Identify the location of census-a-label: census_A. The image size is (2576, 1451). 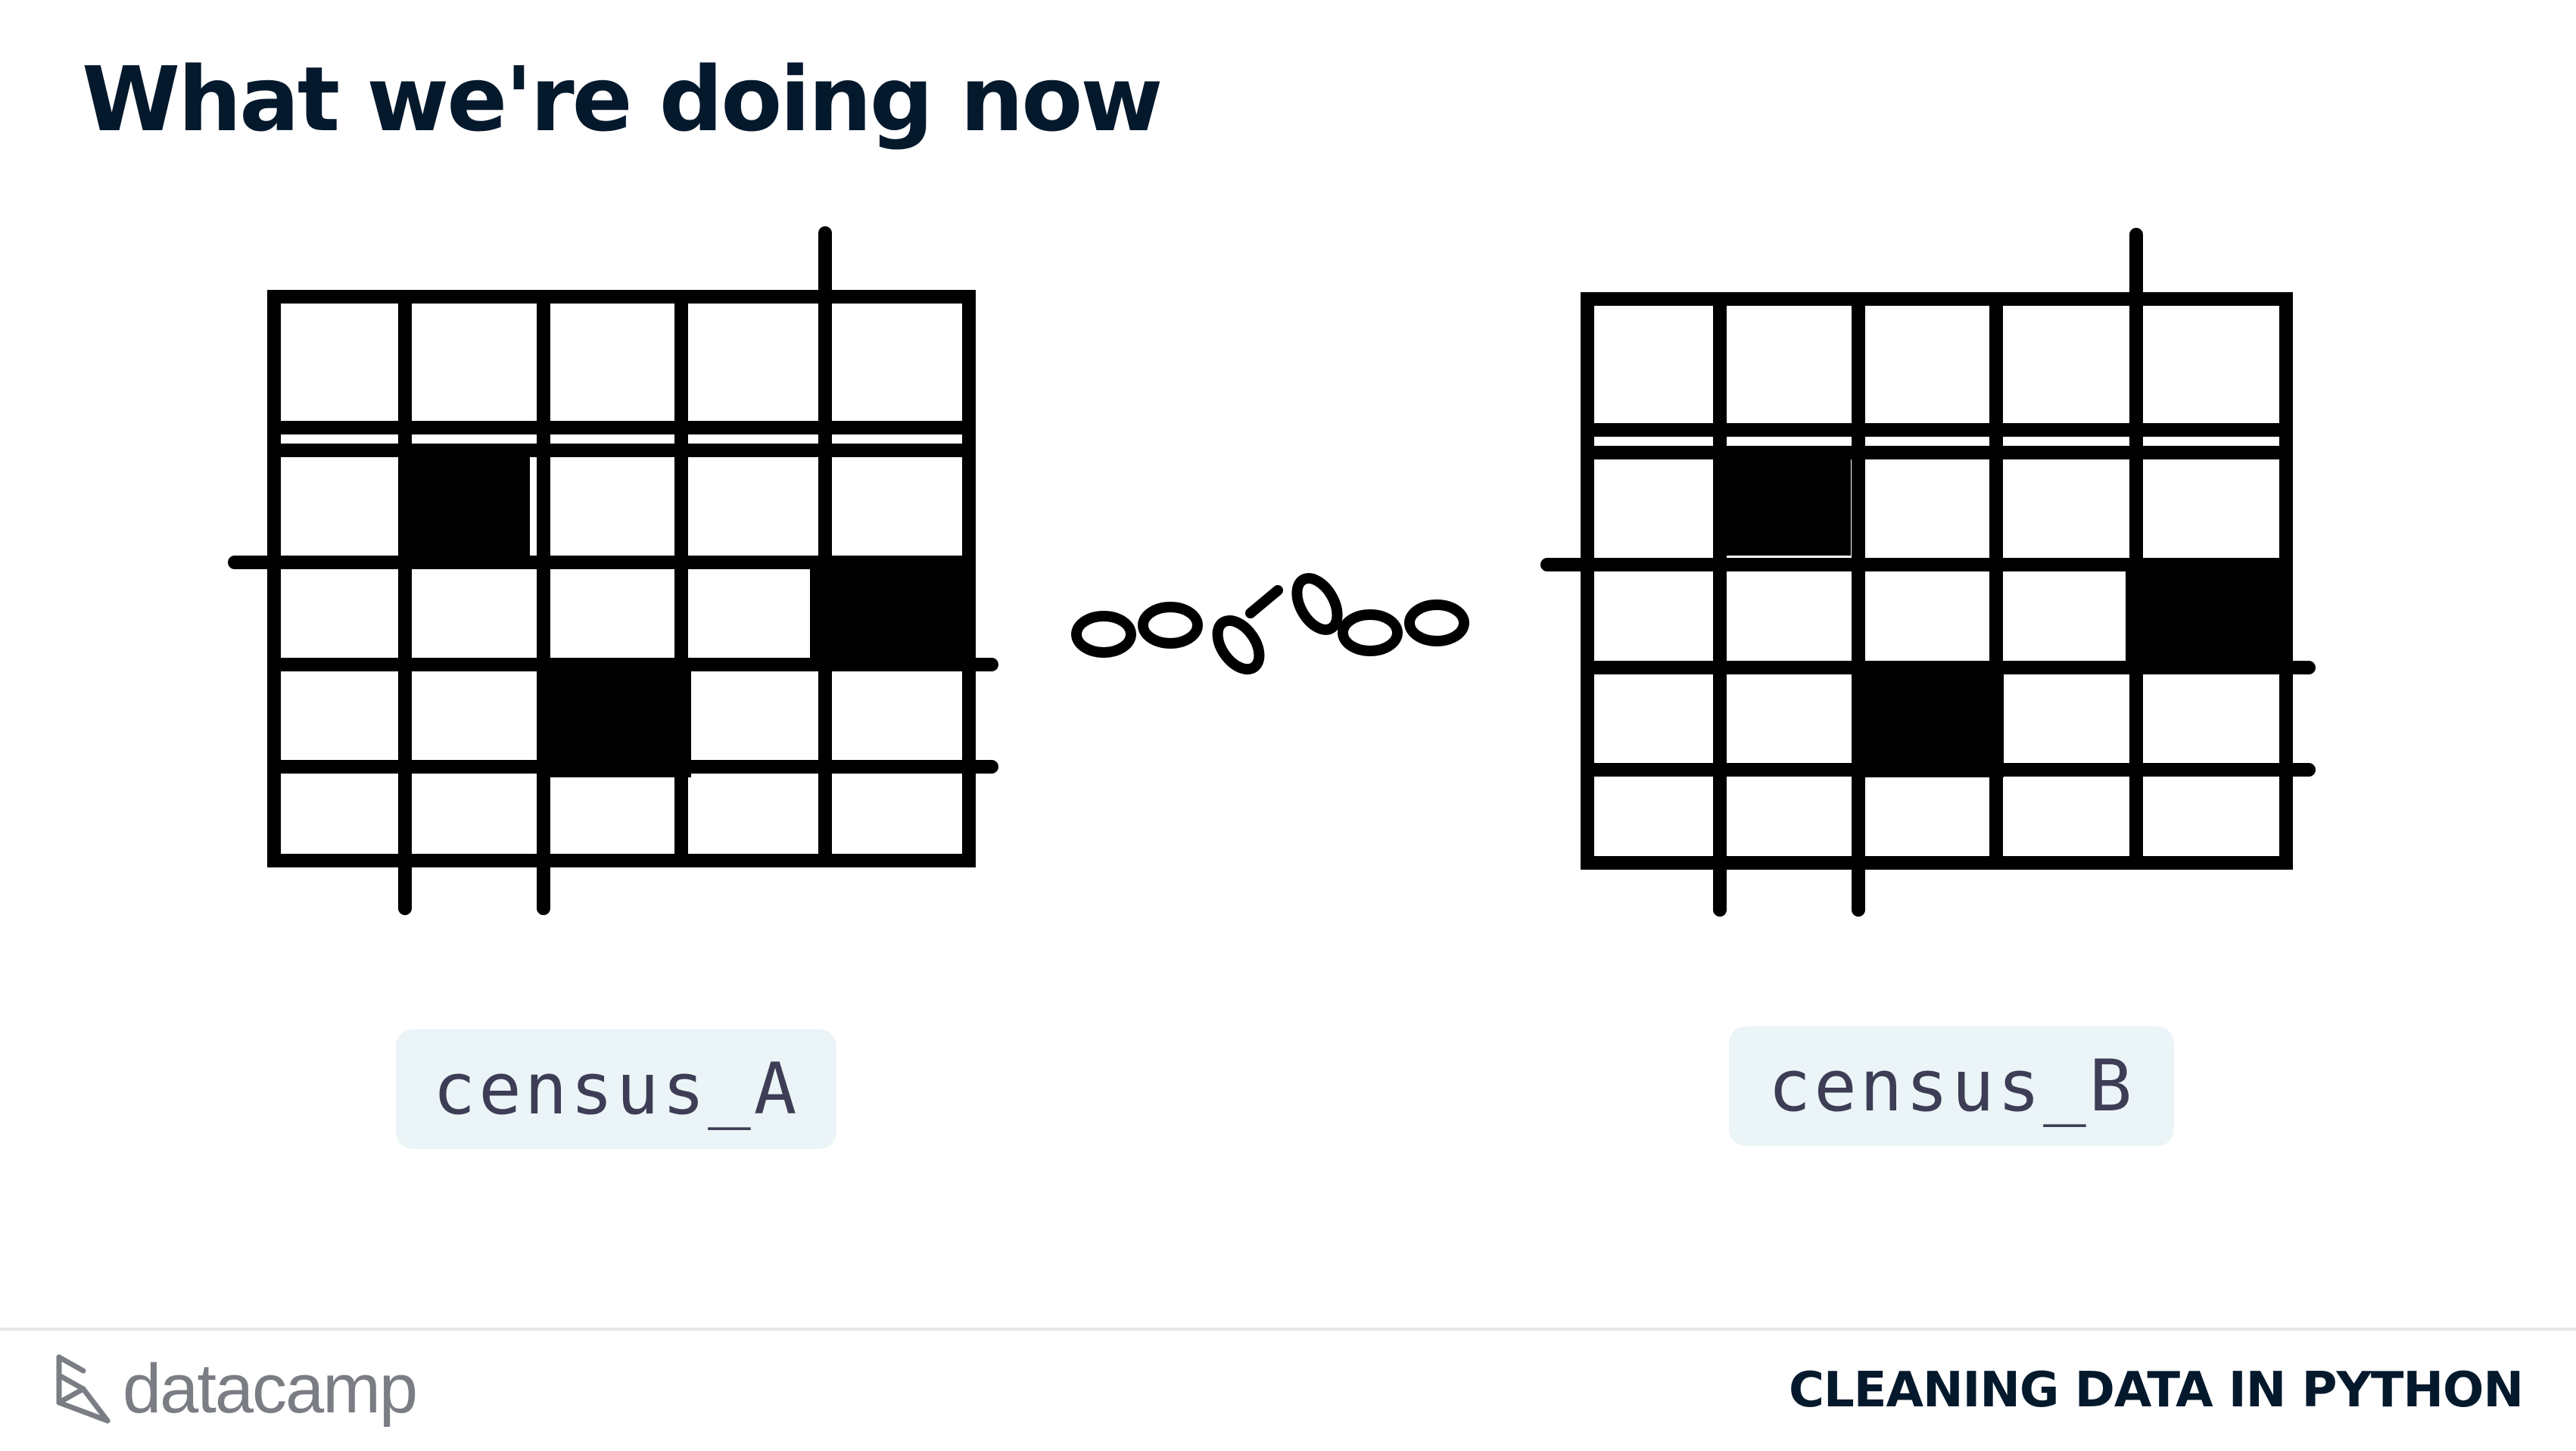
(616, 1089).